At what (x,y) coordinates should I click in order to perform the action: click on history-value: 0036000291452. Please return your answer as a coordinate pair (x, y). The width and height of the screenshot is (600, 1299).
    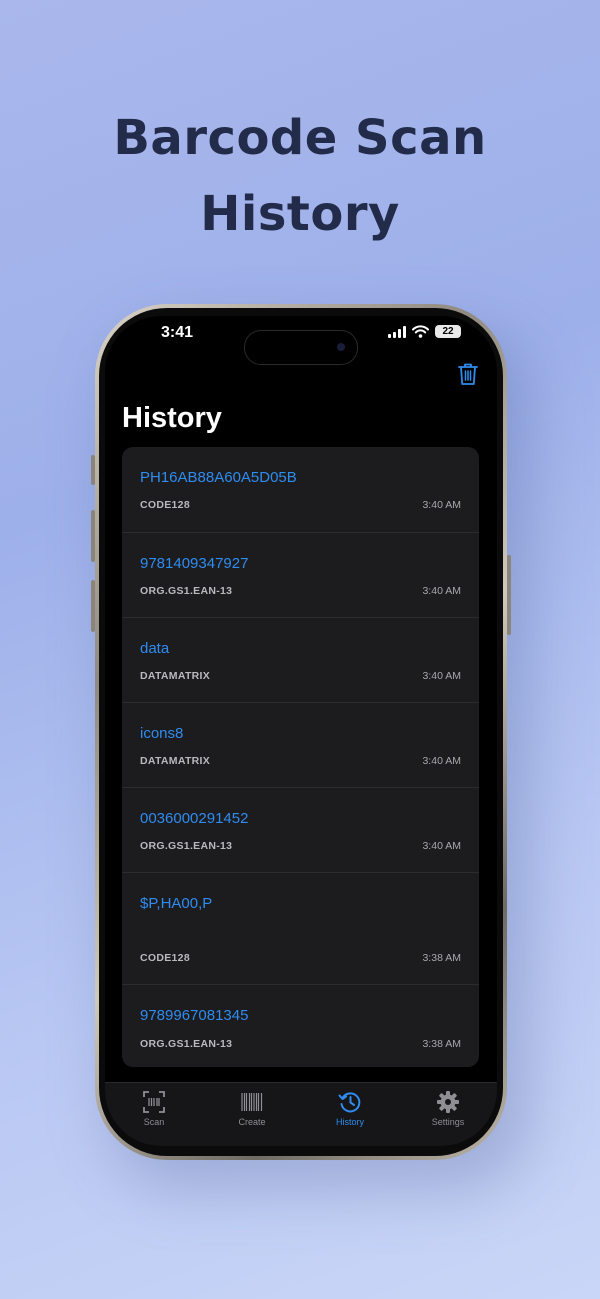
    Looking at the image, I should click on (194, 818).